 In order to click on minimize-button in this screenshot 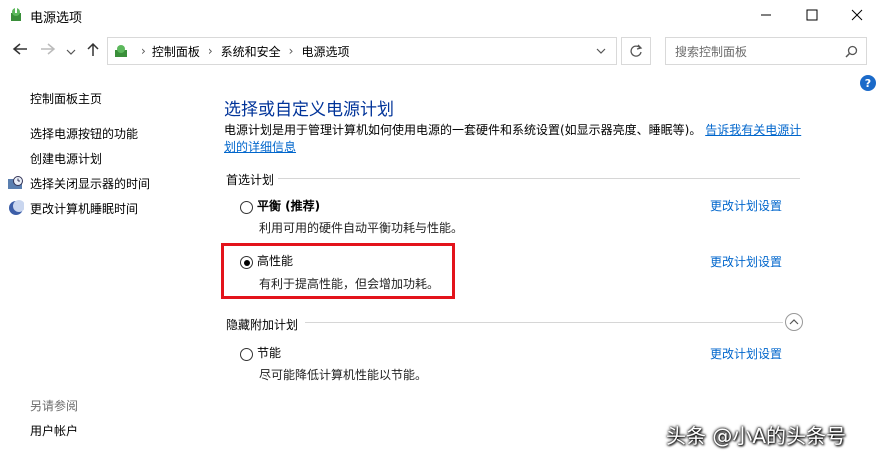, I will do `click(766, 15)`.